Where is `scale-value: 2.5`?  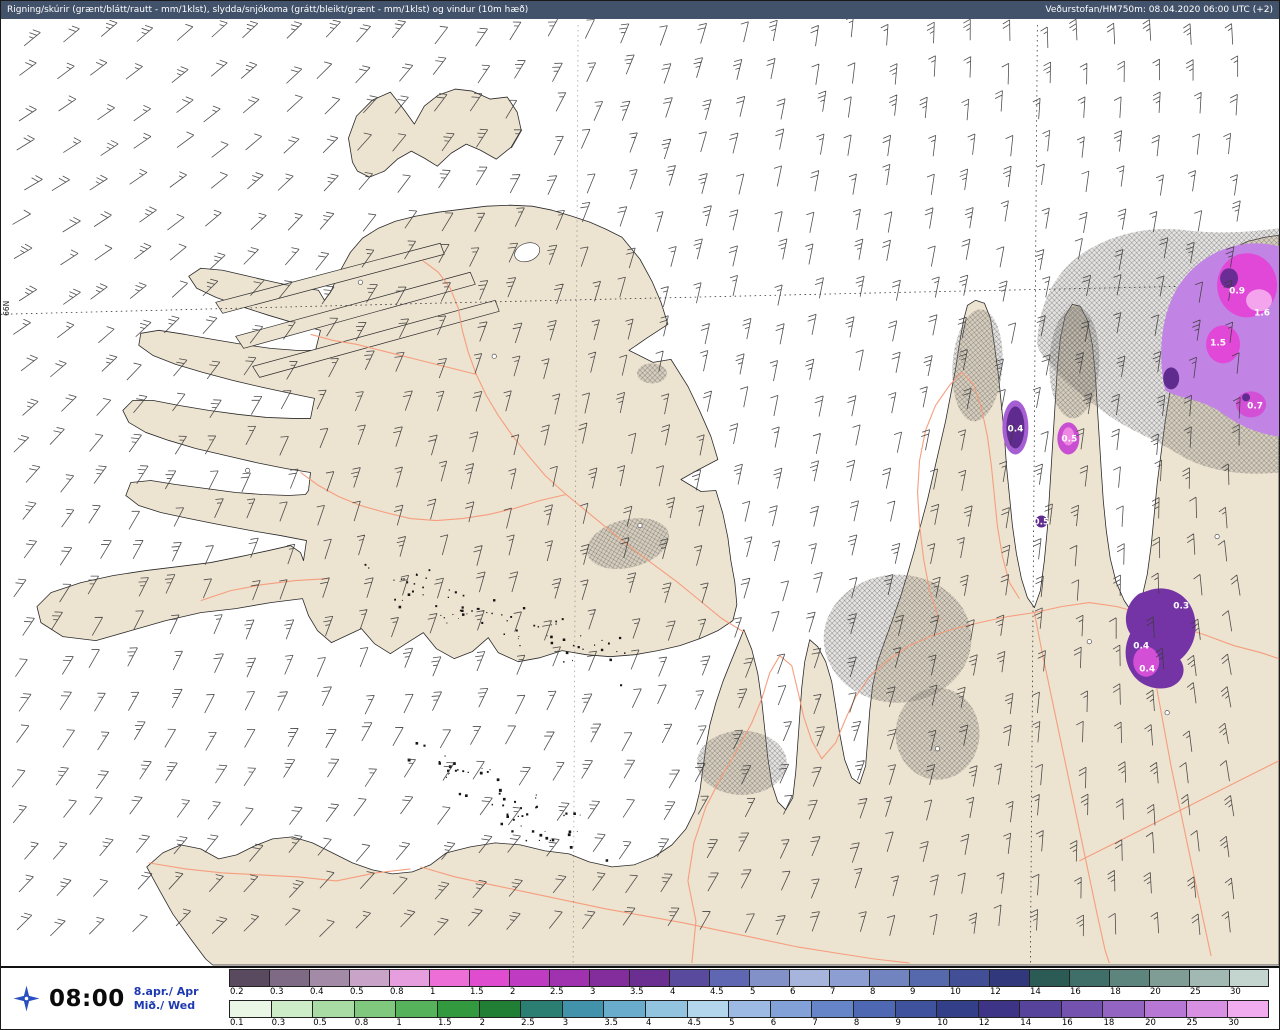
scale-value: 2.5 is located at coordinates (557, 992).